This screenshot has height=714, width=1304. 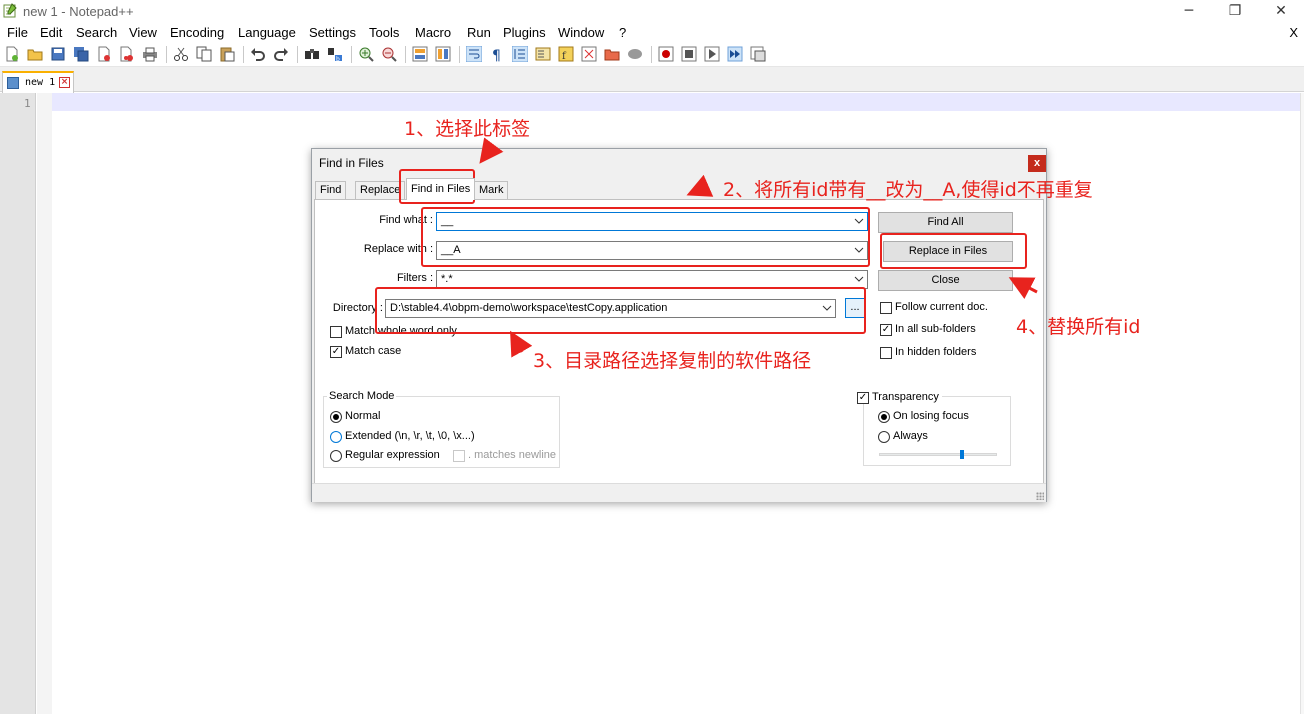 What do you see at coordinates (81, 54) in the screenshot?
I see `save-all-icon` at bounding box center [81, 54].